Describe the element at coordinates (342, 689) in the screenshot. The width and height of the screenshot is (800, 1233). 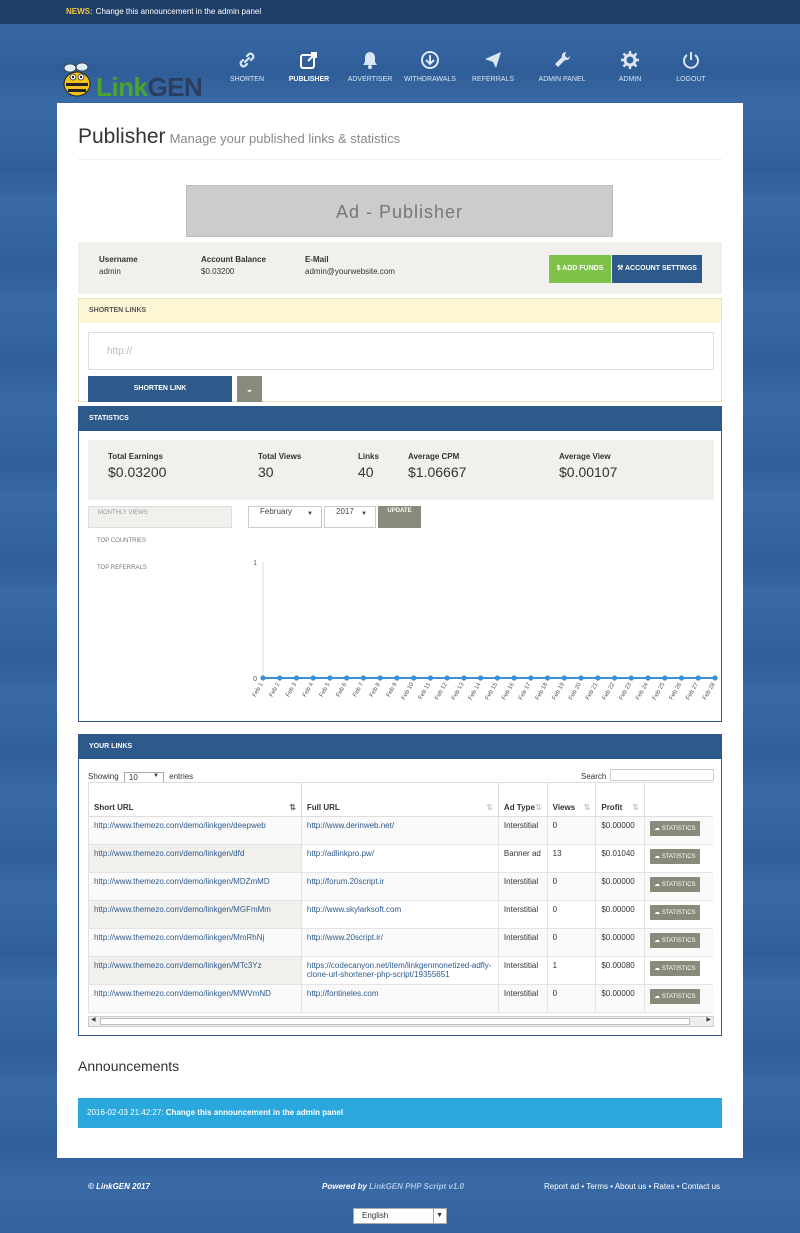
I see `x-tick-label: Feb 6` at that location.